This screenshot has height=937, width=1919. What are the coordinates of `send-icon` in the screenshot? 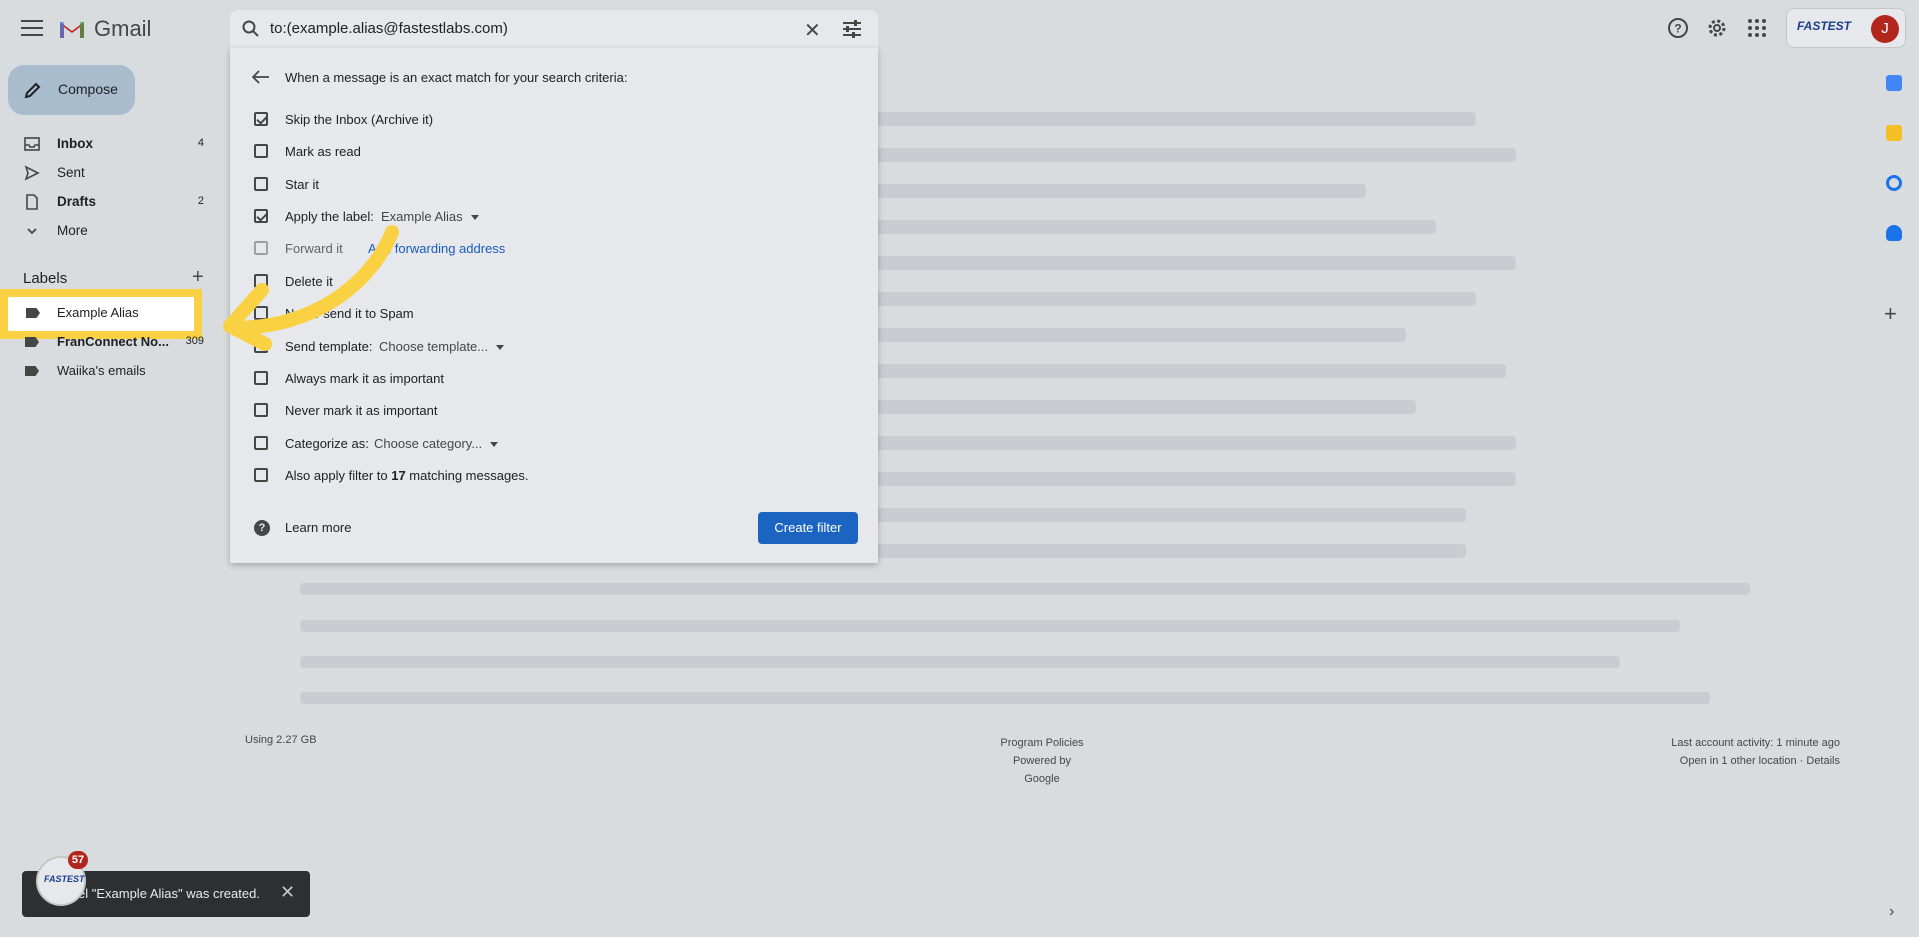 It's located at (32, 173).